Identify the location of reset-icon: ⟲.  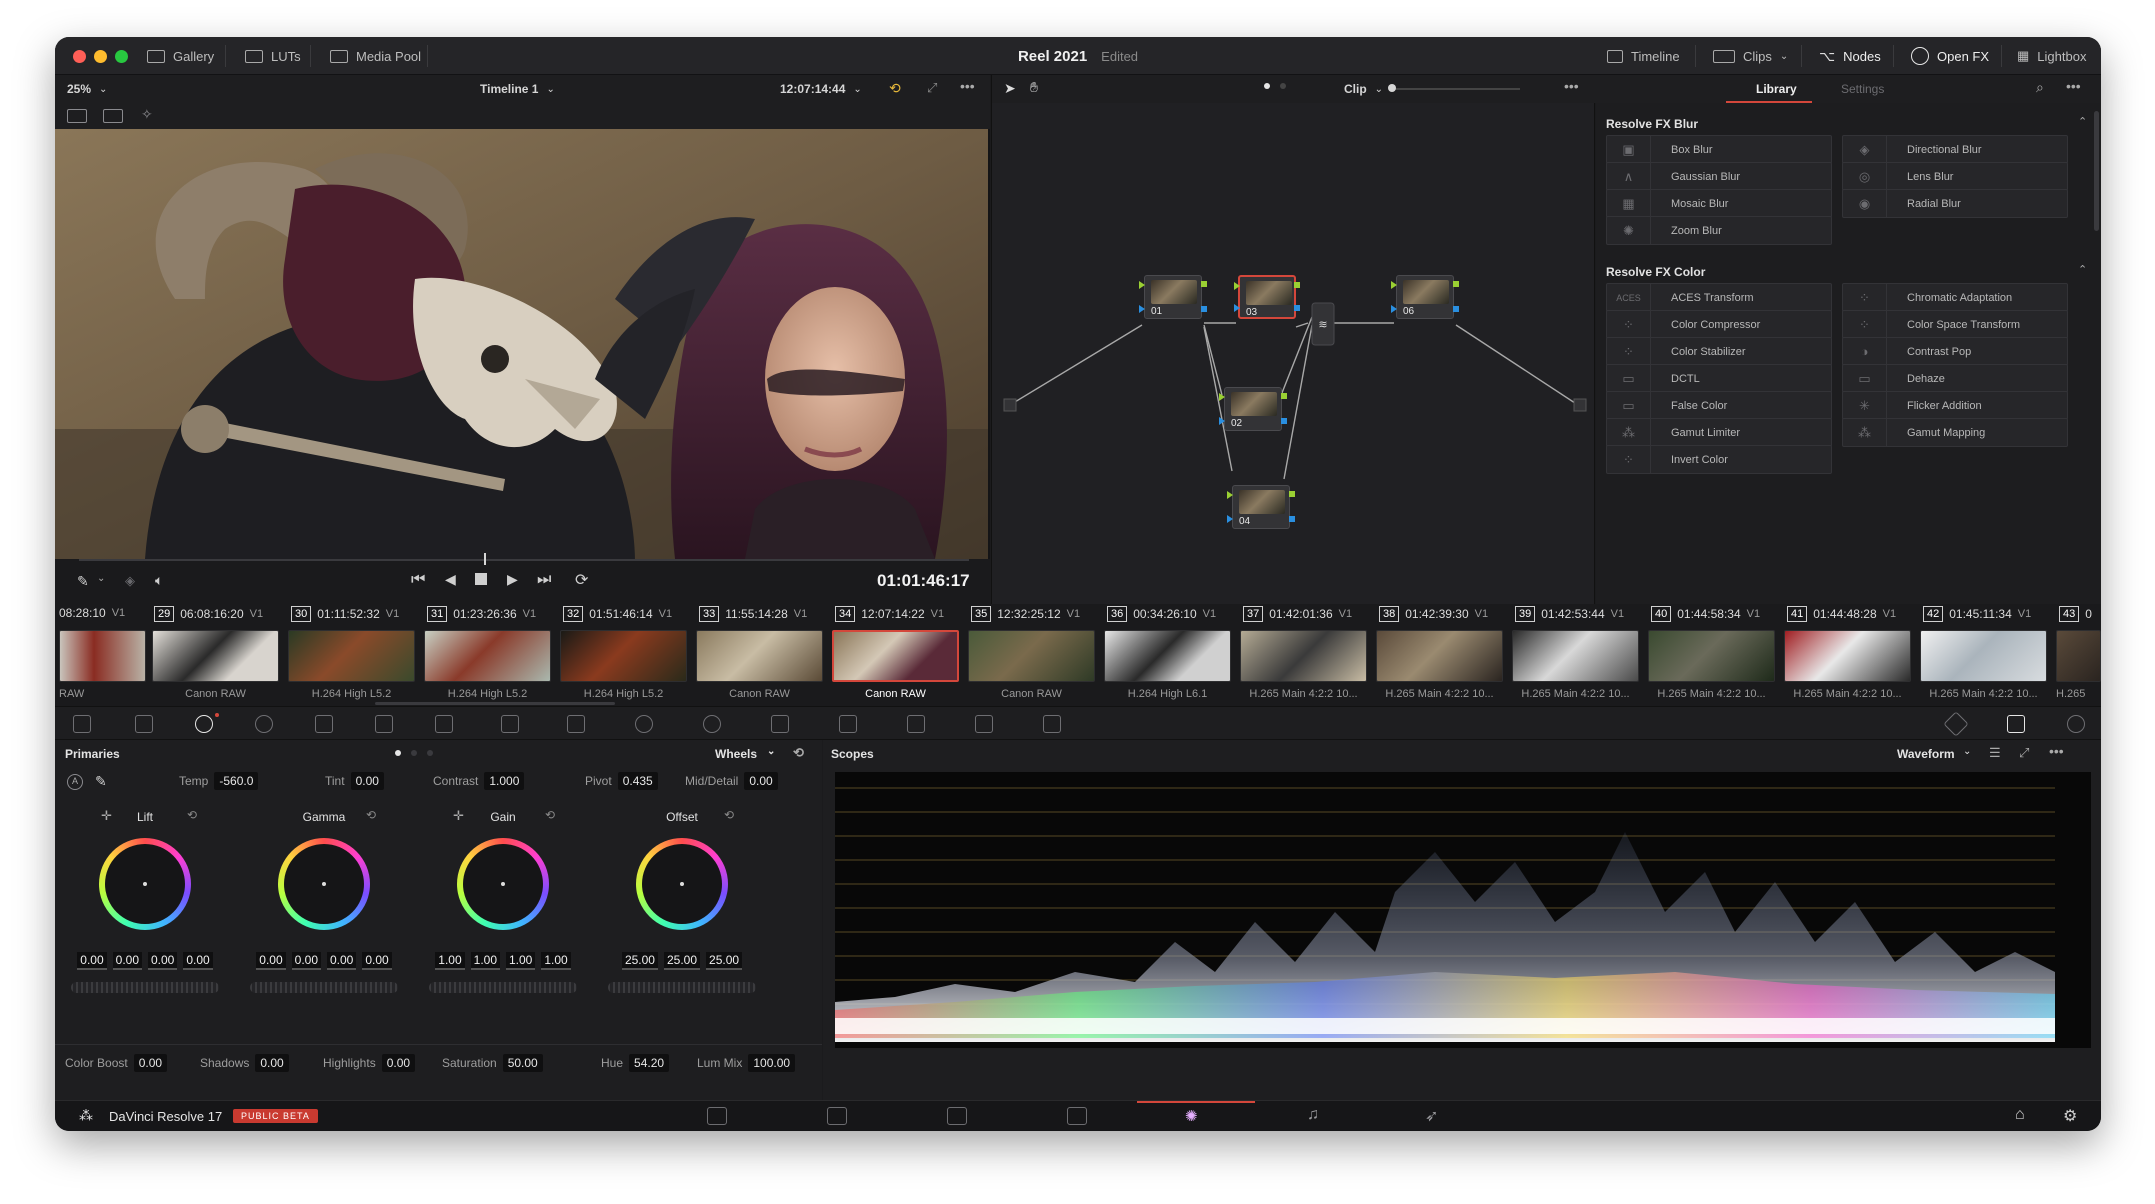
(798, 753).